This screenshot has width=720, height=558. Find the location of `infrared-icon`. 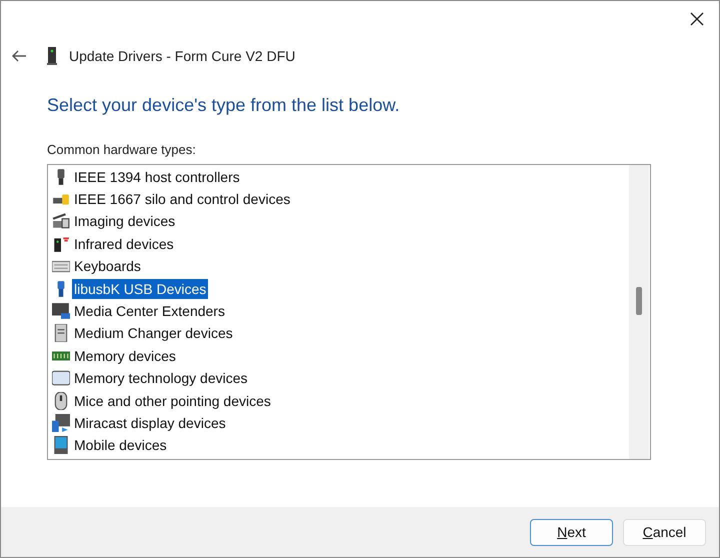

infrared-icon is located at coordinates (61, 243).